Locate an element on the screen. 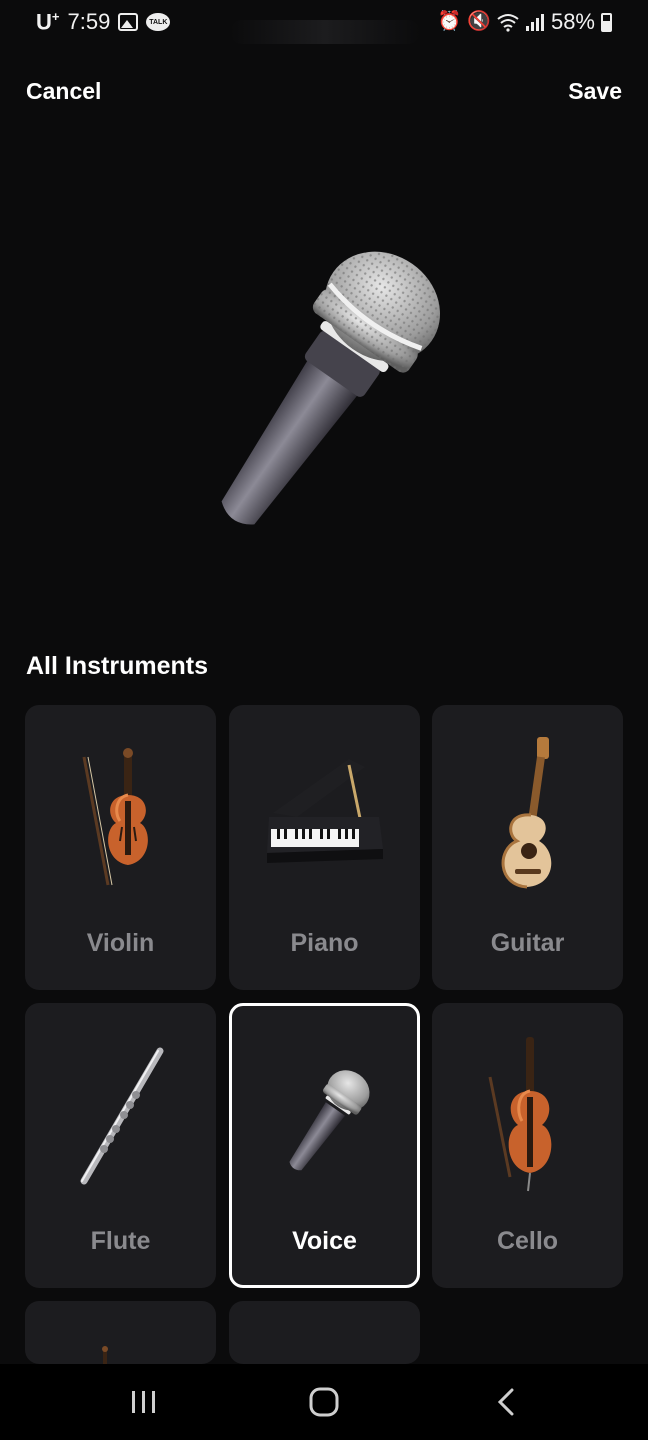 The width and height of the screenshot is (648, 1440). instrument-card-flute: Flute is located at coordinates (120, 1145).